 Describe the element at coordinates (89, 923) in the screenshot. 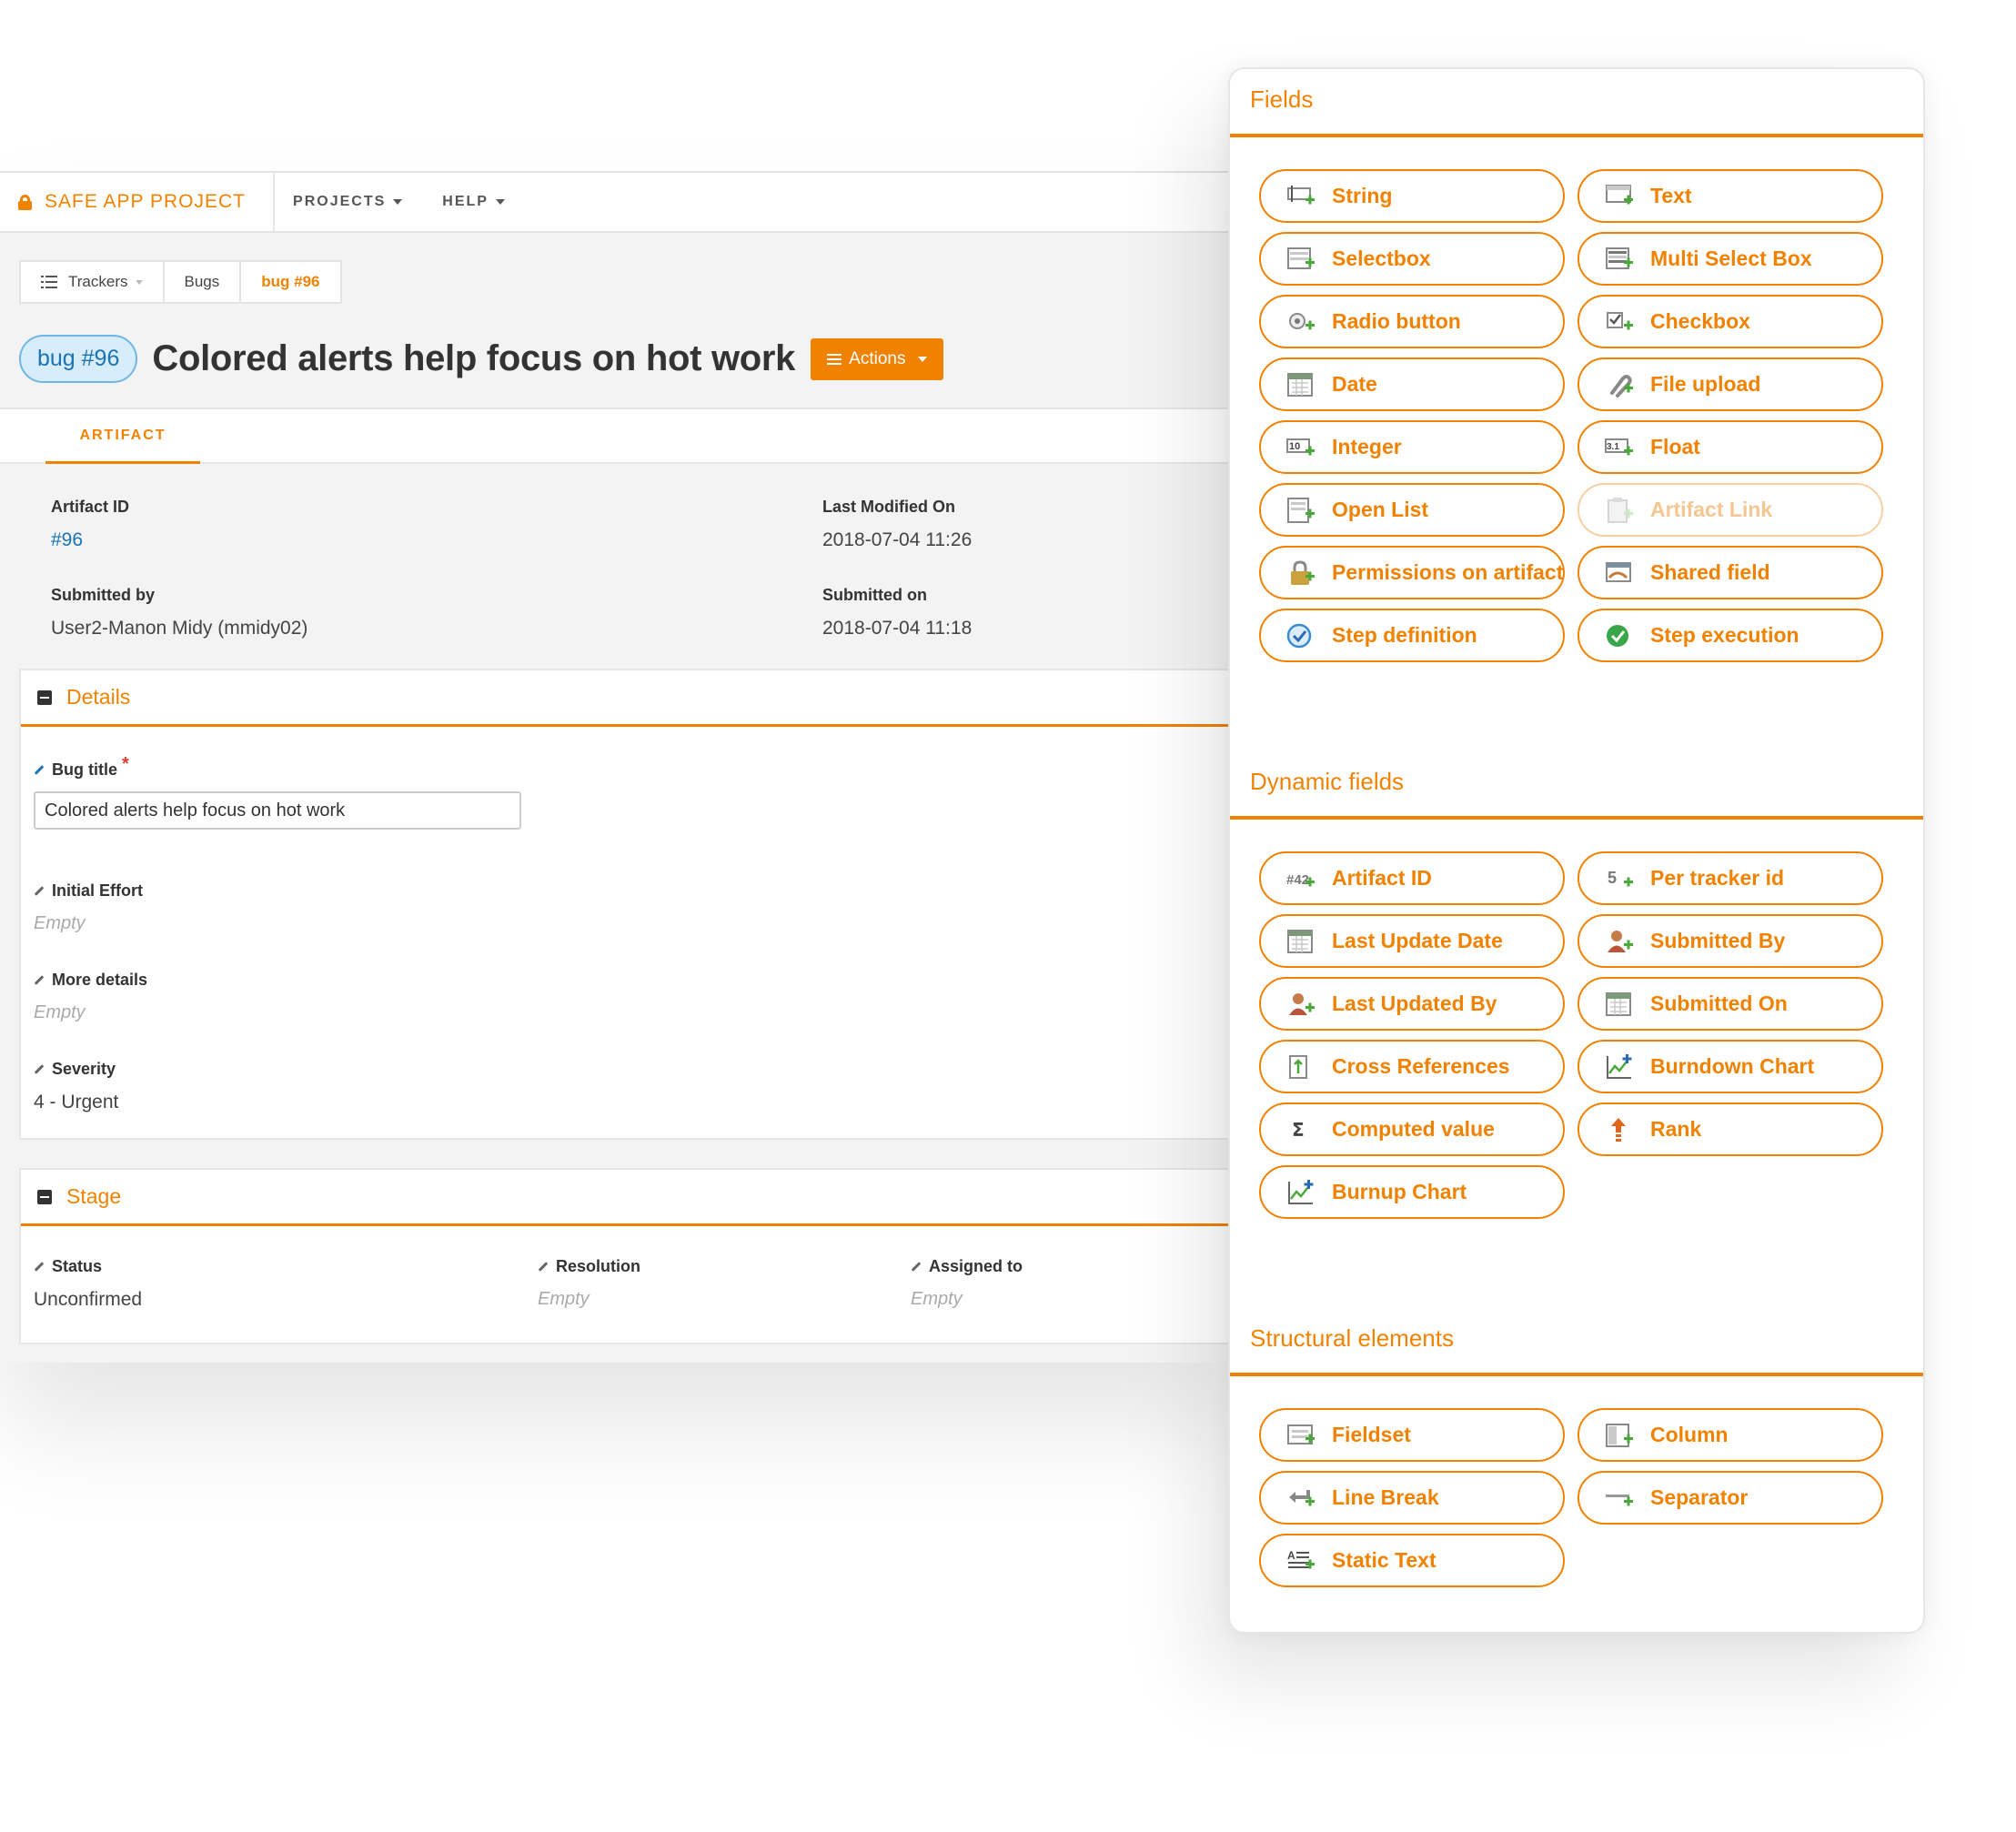

I see `initial-effort-value: Empty` at that location.